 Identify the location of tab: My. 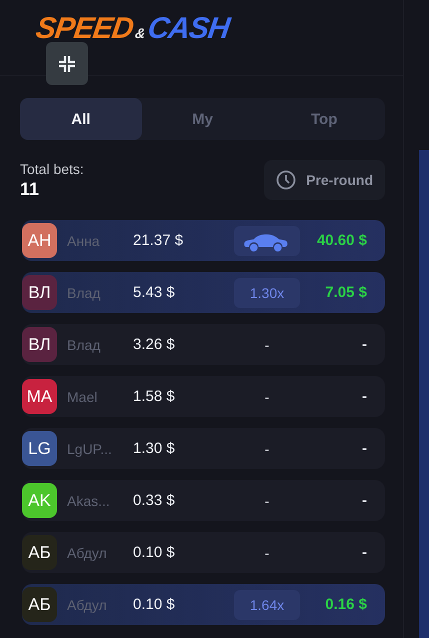
(203, 119).